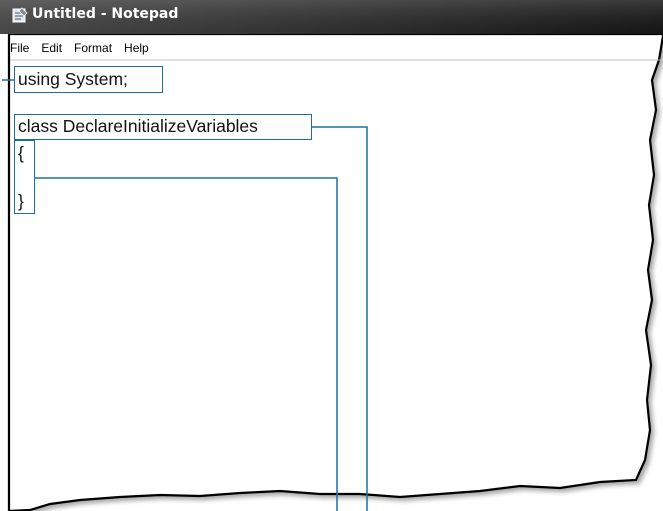  What do you see at coordinates (93, 48) in the screenshot?
I see `menu-format: Format` at bounding box center [93, 48].